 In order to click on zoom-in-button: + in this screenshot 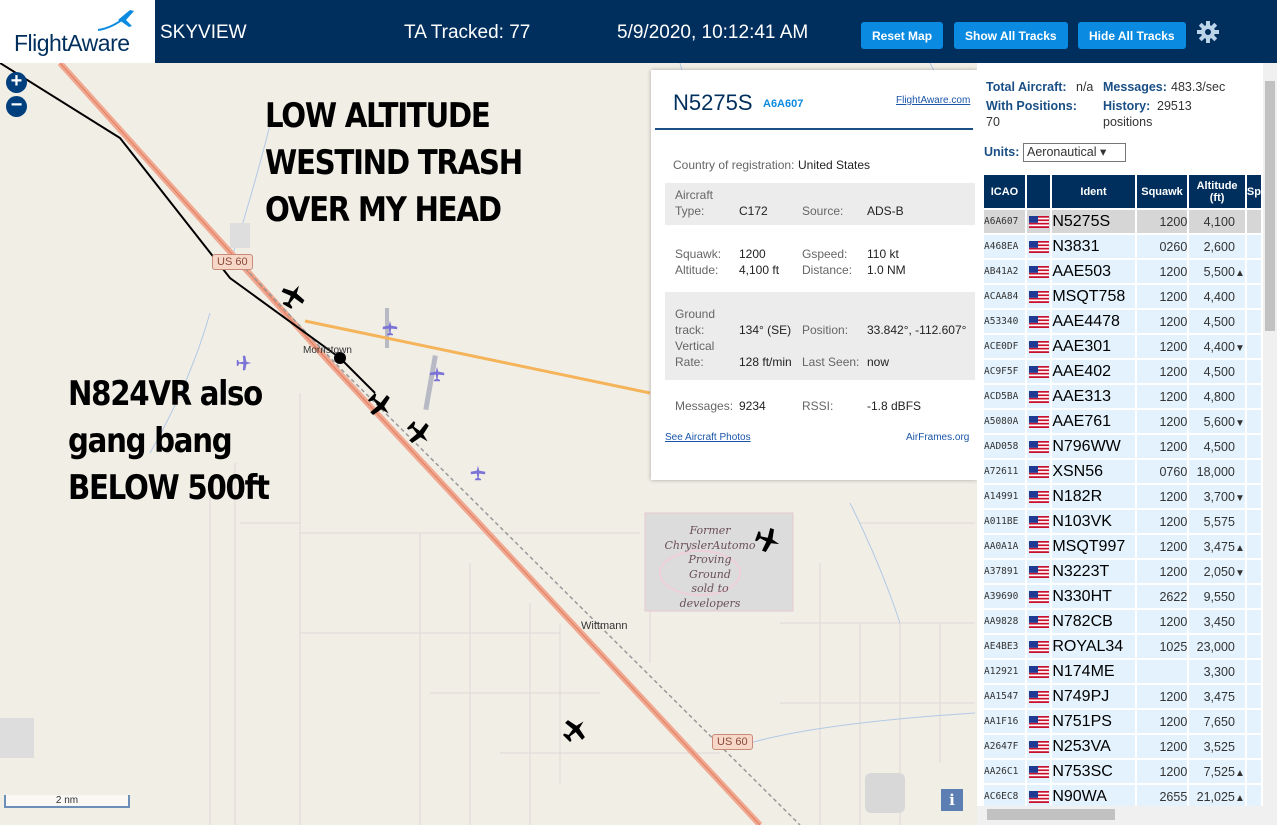, I will do `click(16, 82)`.